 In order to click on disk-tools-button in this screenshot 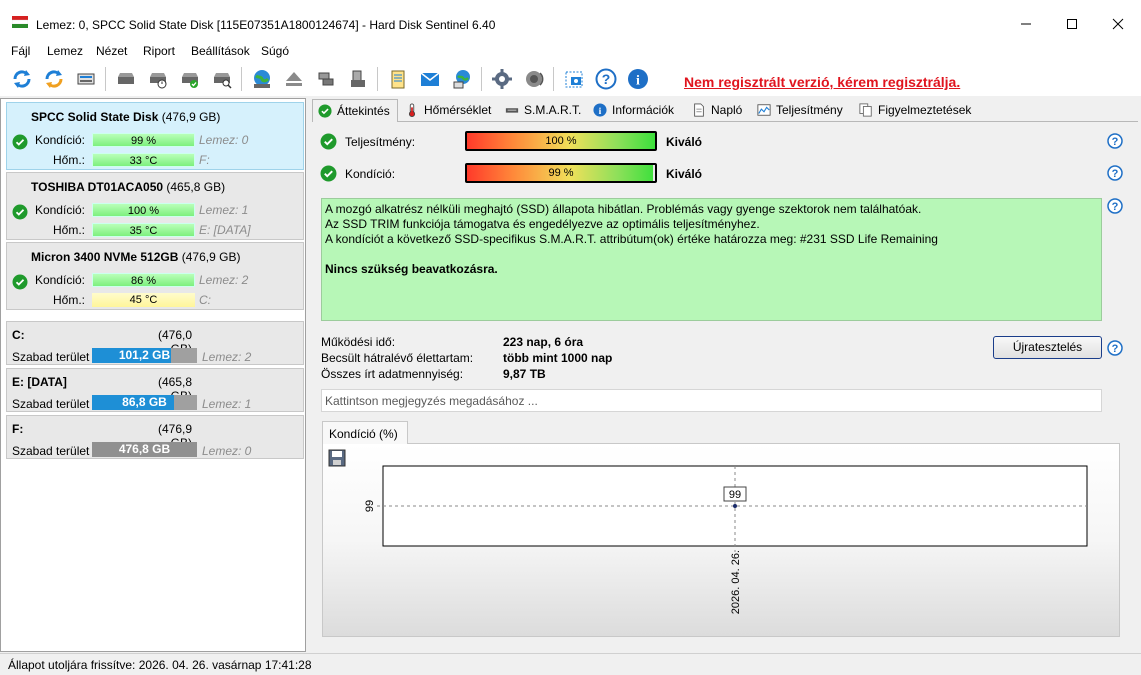, I will do `click(326, 79)`.